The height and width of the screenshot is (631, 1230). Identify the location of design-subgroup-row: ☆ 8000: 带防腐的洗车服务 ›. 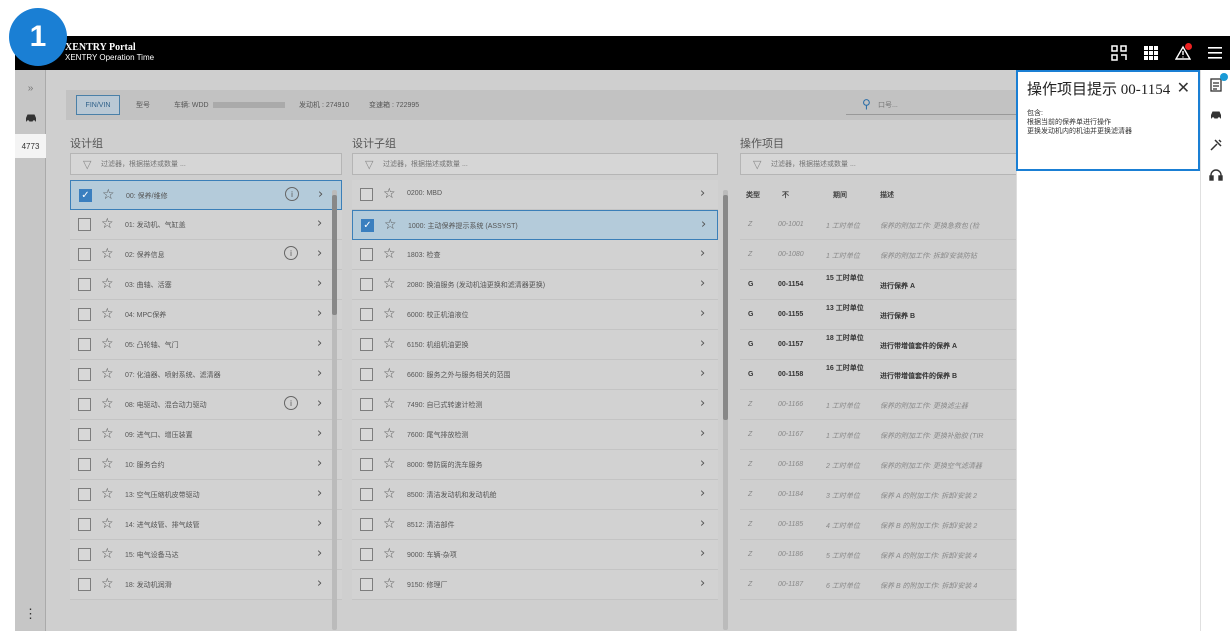
(535, 465).